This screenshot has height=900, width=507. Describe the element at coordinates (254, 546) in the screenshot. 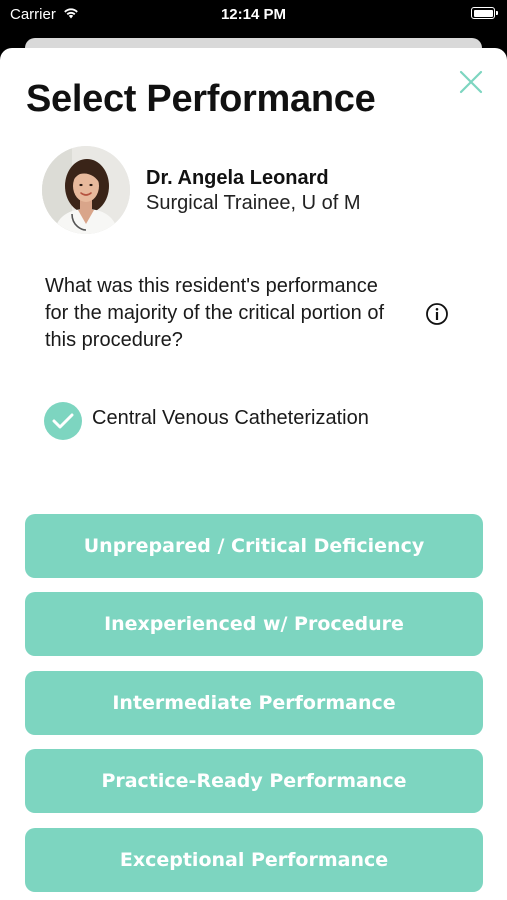

I see `option-unprepared-button: Unprepared / Critical Deficiency` at that location.